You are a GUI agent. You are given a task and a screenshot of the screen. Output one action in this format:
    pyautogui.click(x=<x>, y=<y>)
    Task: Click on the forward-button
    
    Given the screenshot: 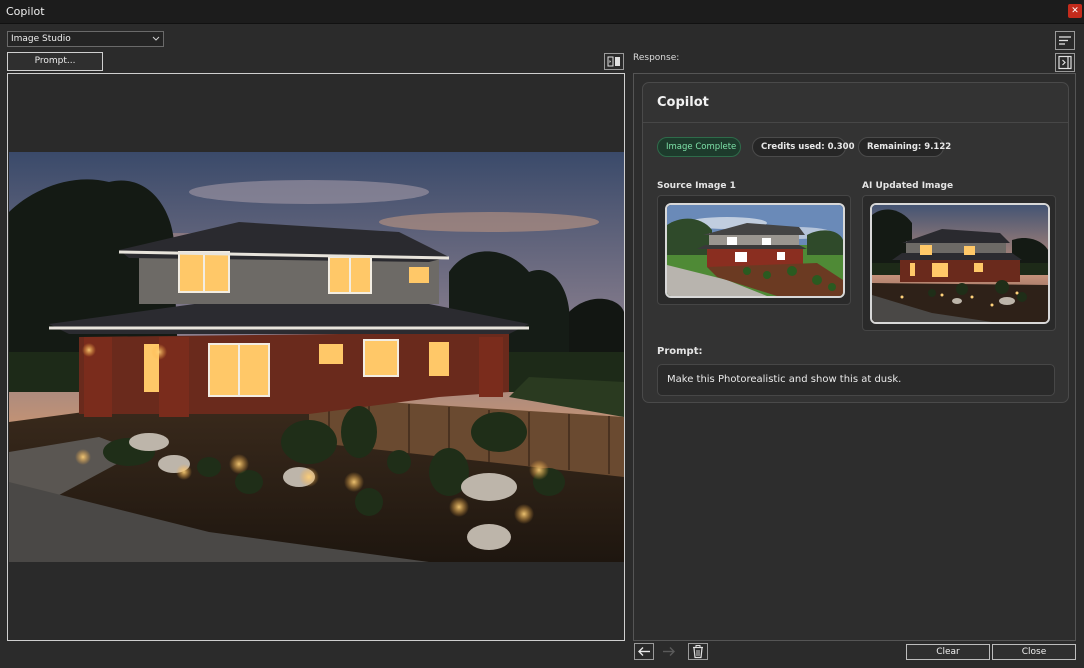 What is the action you would take?
    pyautogui.click(x=669, y=651)
    